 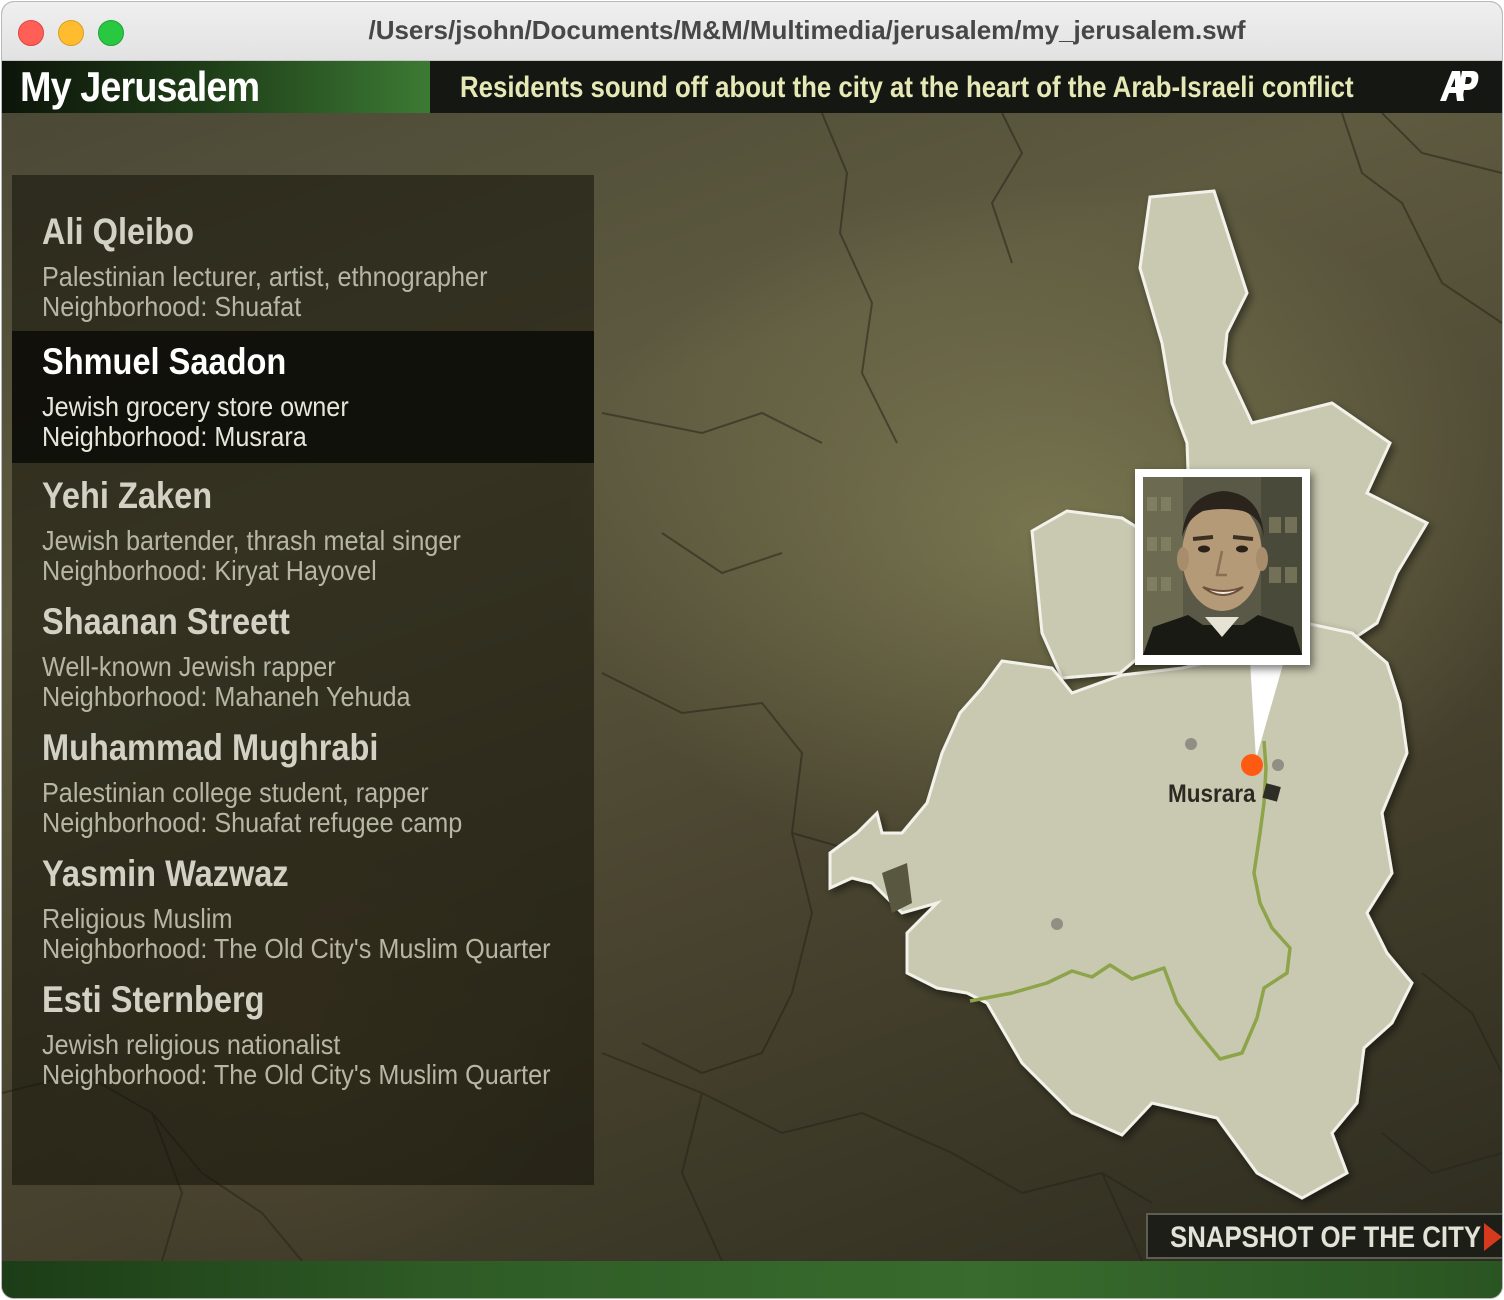 What do you see at coordinates (752, 1279) in the screenshot?
I see `footer-bar` at bounding box center [752, 1279].